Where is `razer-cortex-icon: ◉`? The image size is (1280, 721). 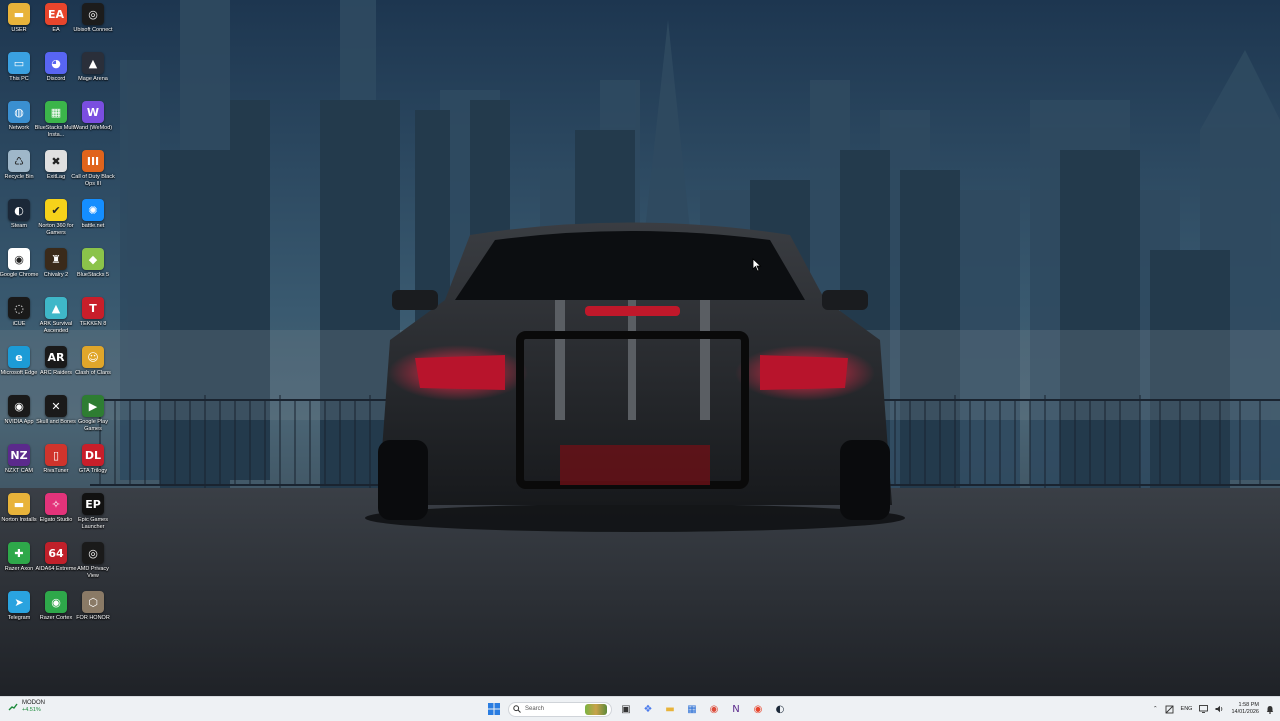 razer-cortex-icon: ◉ is located at coordinates (56, 602).